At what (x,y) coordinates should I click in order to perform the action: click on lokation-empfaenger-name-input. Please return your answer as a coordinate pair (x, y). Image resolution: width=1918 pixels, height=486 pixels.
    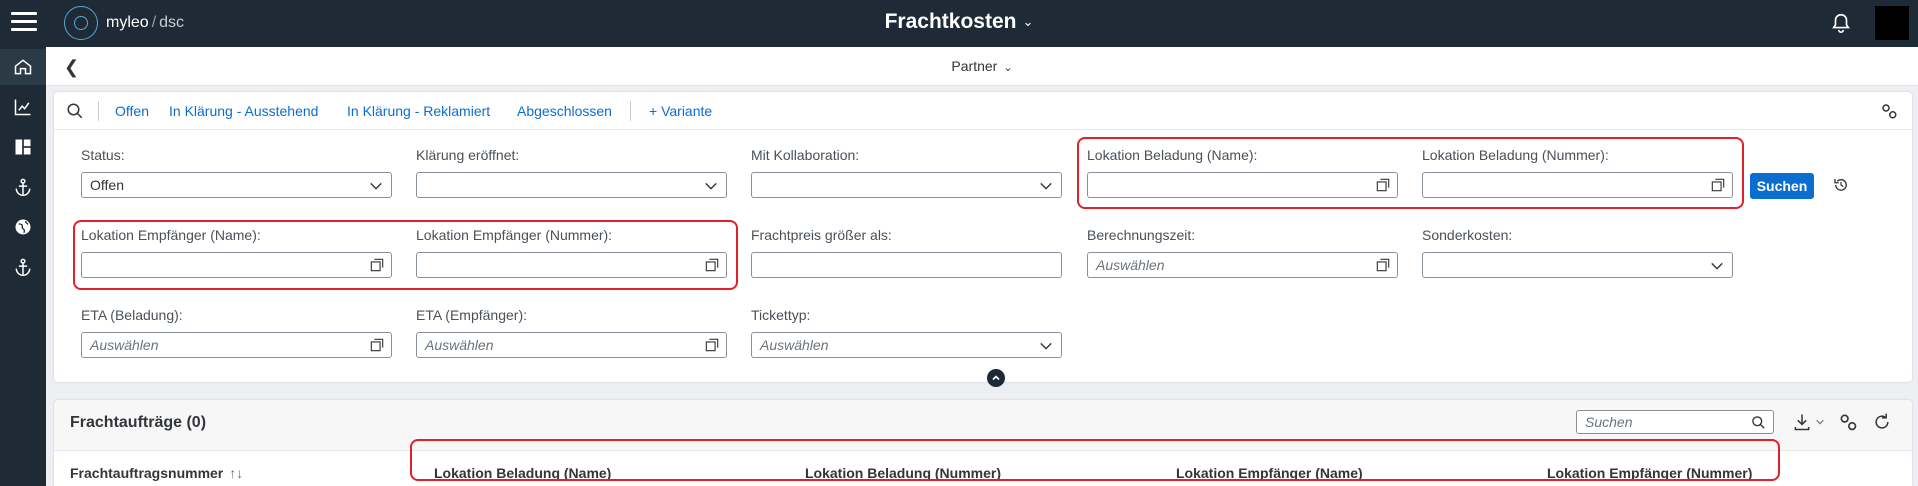
    Looking at the image, I should click on (236, 265).